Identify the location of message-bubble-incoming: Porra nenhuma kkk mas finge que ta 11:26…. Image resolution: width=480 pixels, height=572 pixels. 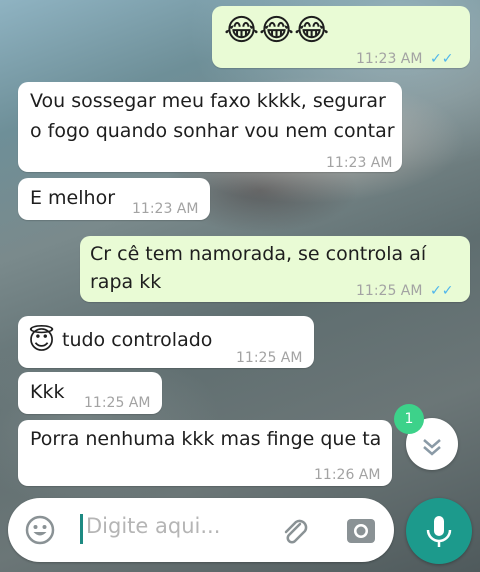
(205, 453).